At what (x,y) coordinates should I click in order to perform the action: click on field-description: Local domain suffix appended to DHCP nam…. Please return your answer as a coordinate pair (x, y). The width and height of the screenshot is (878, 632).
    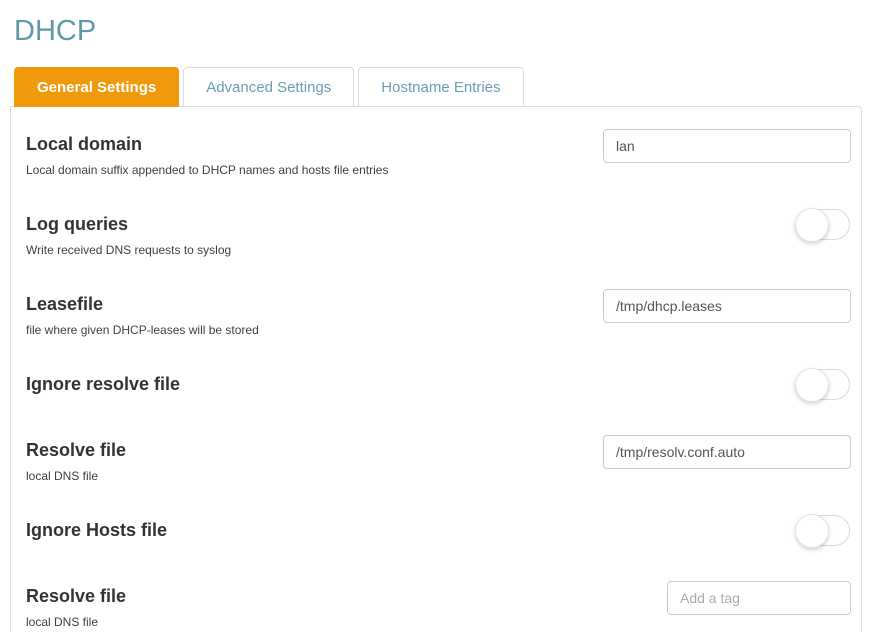
    Looking at the image, I should click on (207, 170).